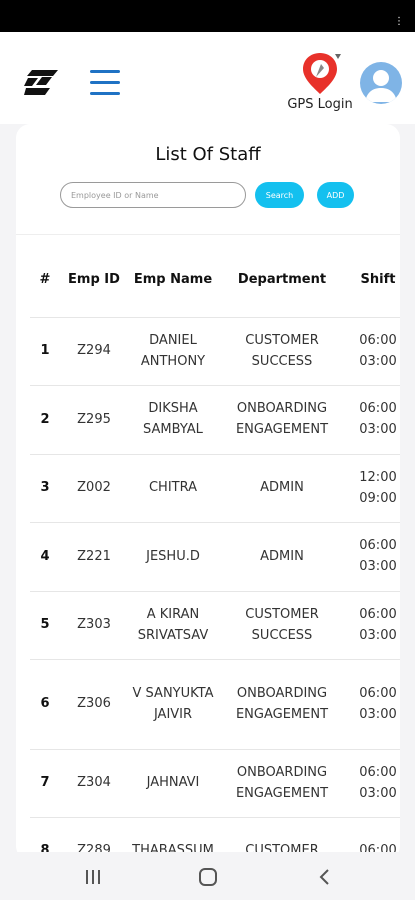  What do you see at coordinates (45, 488) in the screenshot?
I see `row-number: 3` at bounding box center [45, 488].